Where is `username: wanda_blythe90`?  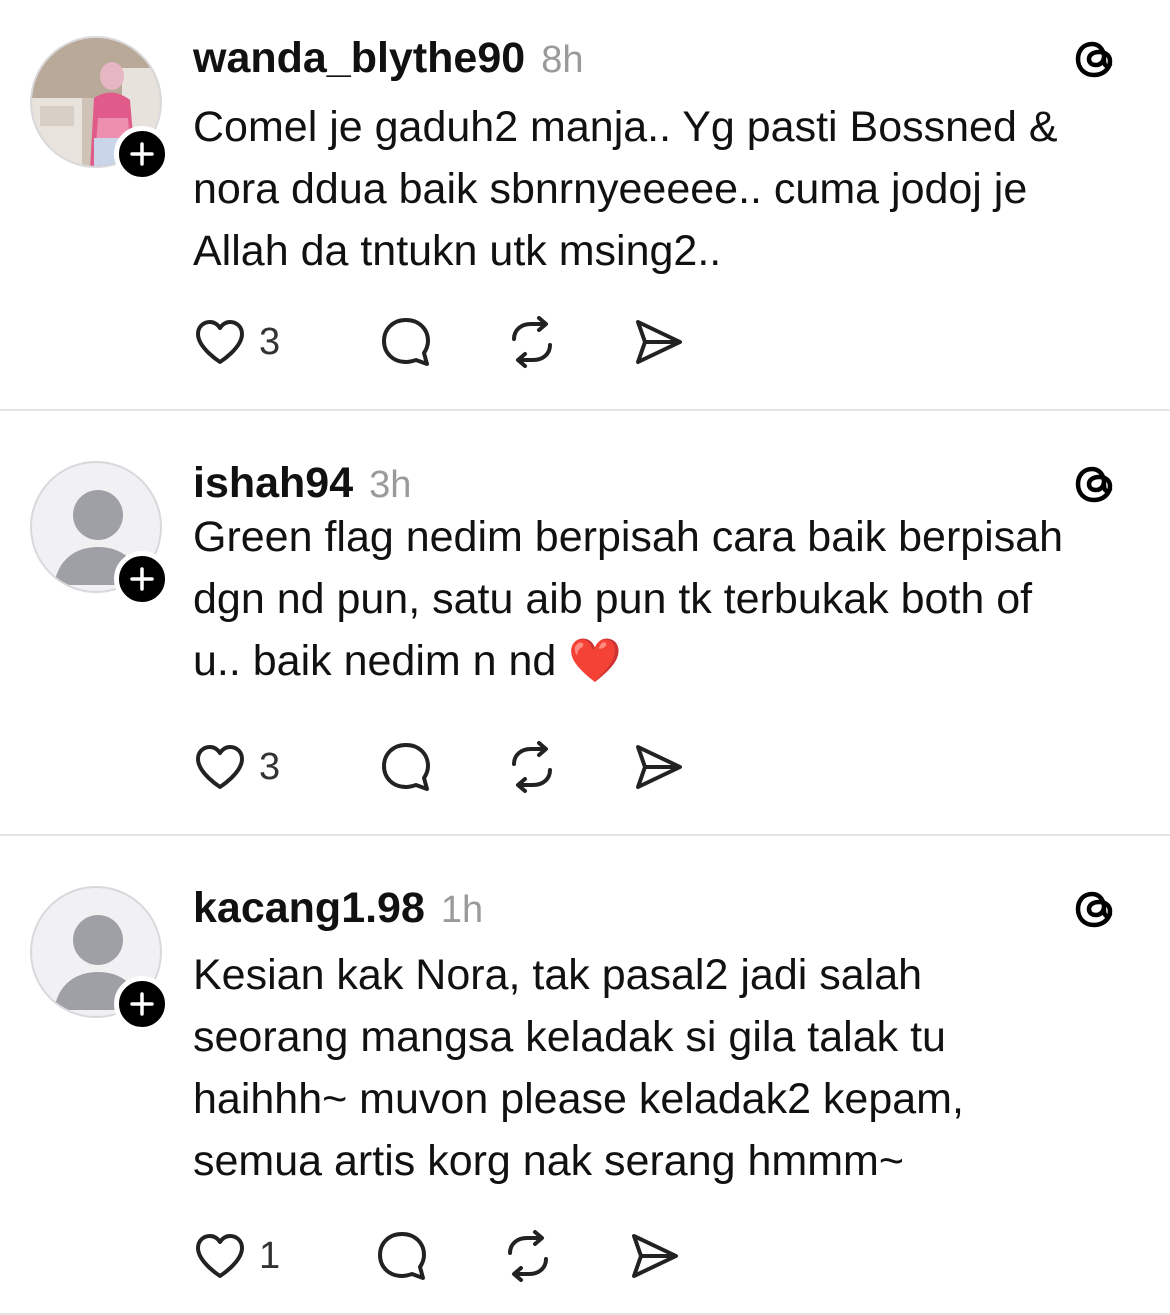
username: wanda_blythe90 is located at coordinates (359, 58).